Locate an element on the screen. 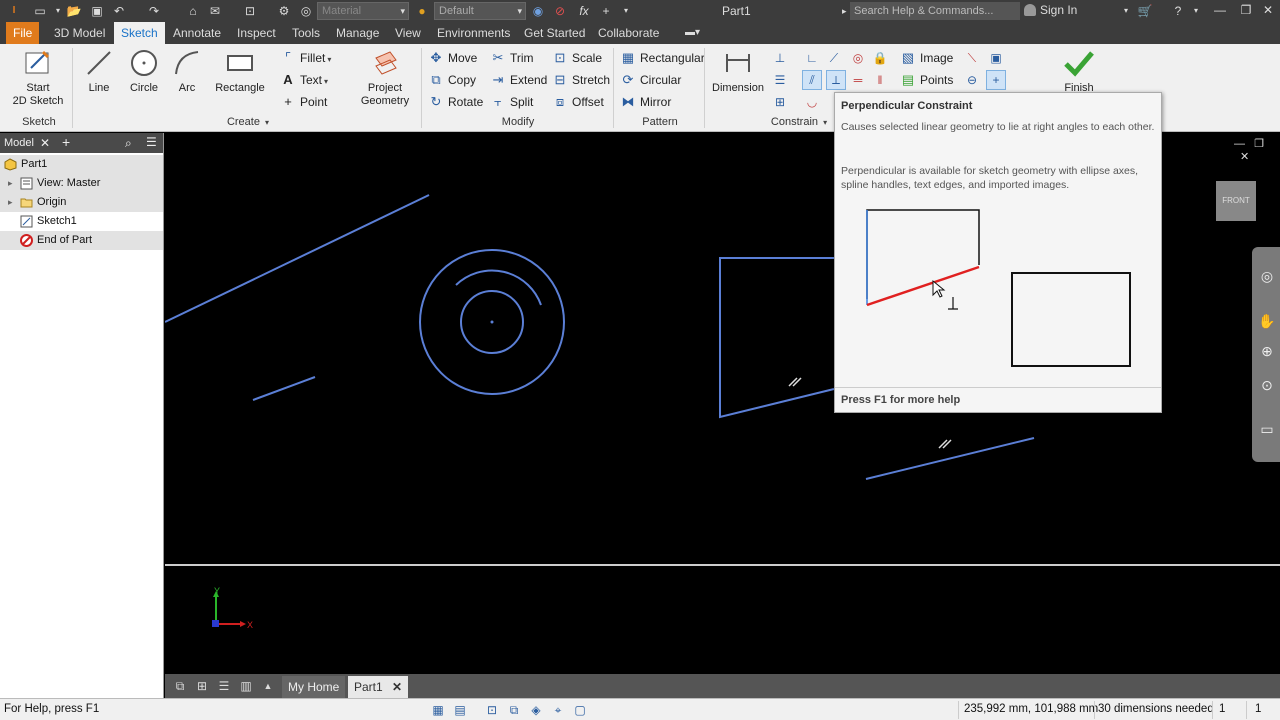 The image size is (1280, 720). tangent-icon: ◡ is located at coordinates (812, 102).